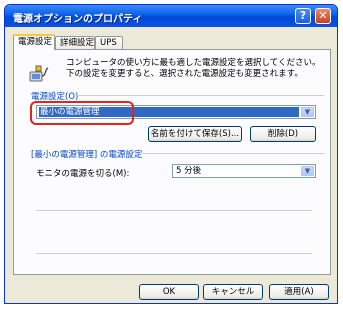 This screenshot has width=343, height=310. I want to click on window-title: 電源オプションのプロパティ, so click(78, 19).